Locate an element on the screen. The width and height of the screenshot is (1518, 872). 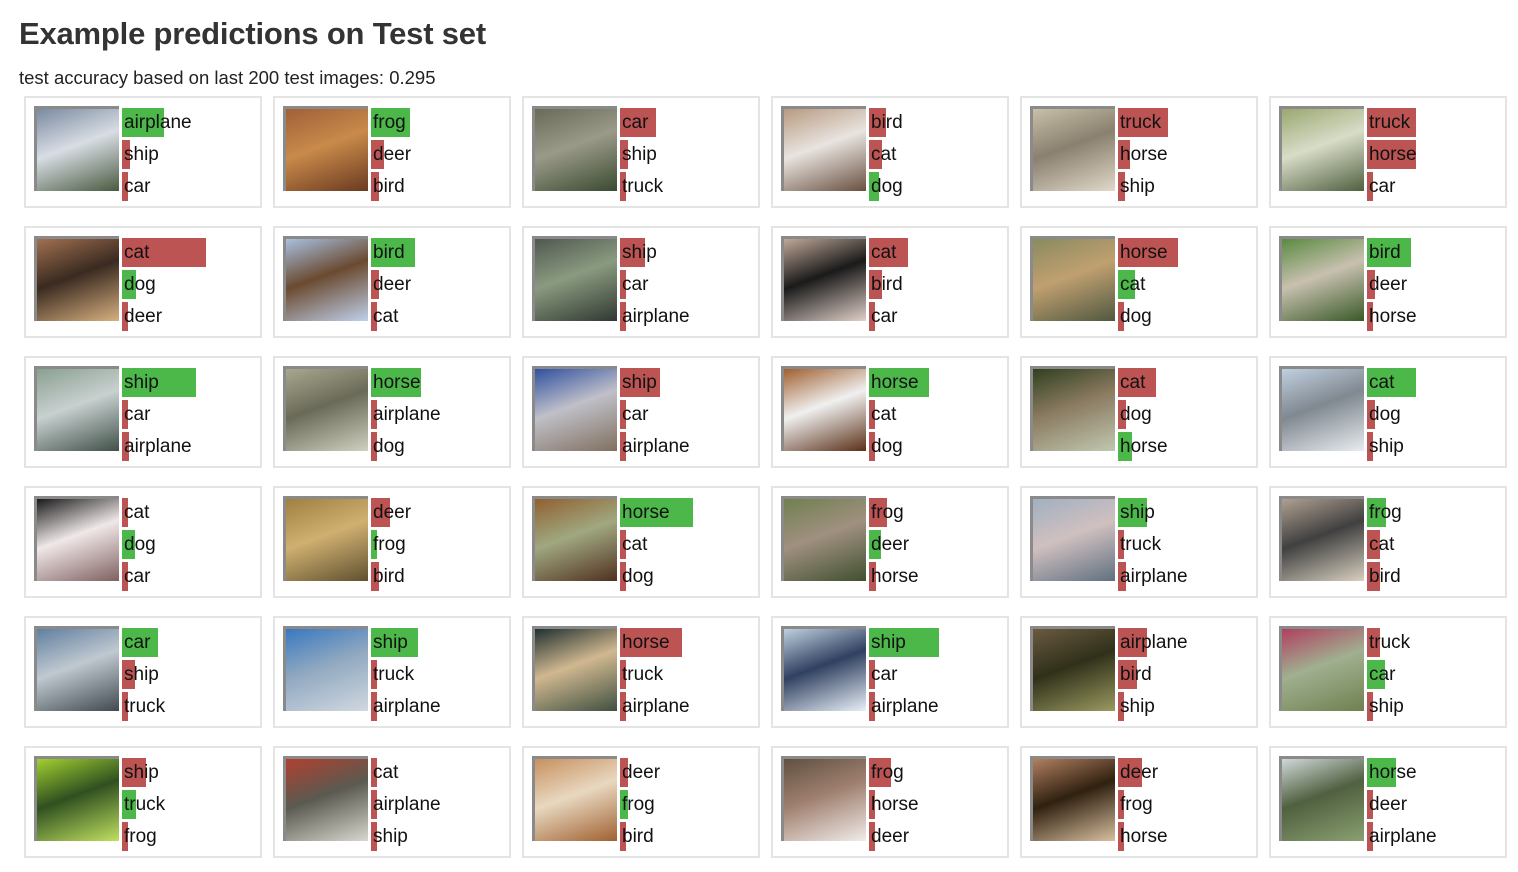
prediction-card: cat airplane ship is located at coordinates (392, 802).